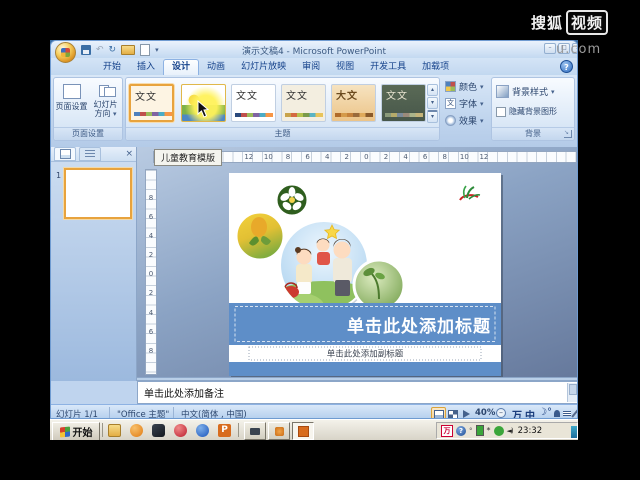 The image size is (640, 480). I want to click on notes-placeholder: 单击此处添加备注, so click(184, 392).